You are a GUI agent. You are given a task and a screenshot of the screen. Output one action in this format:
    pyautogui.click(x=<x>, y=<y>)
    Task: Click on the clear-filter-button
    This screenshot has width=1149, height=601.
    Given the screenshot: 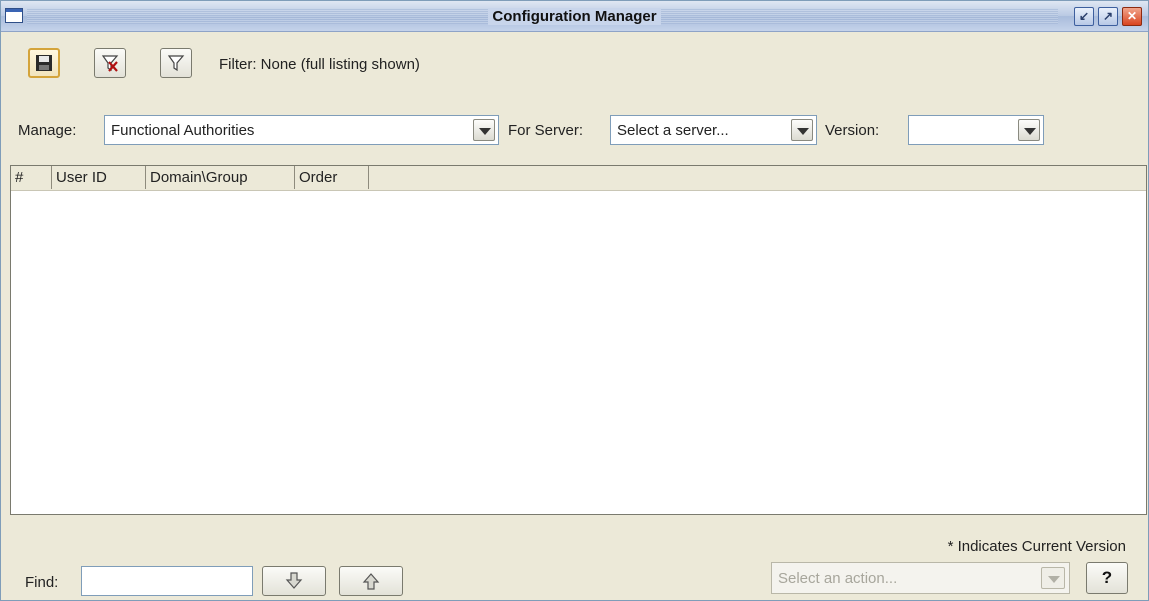 What is the action you would take?
    pyautogui.click(x=110, y=63)
    